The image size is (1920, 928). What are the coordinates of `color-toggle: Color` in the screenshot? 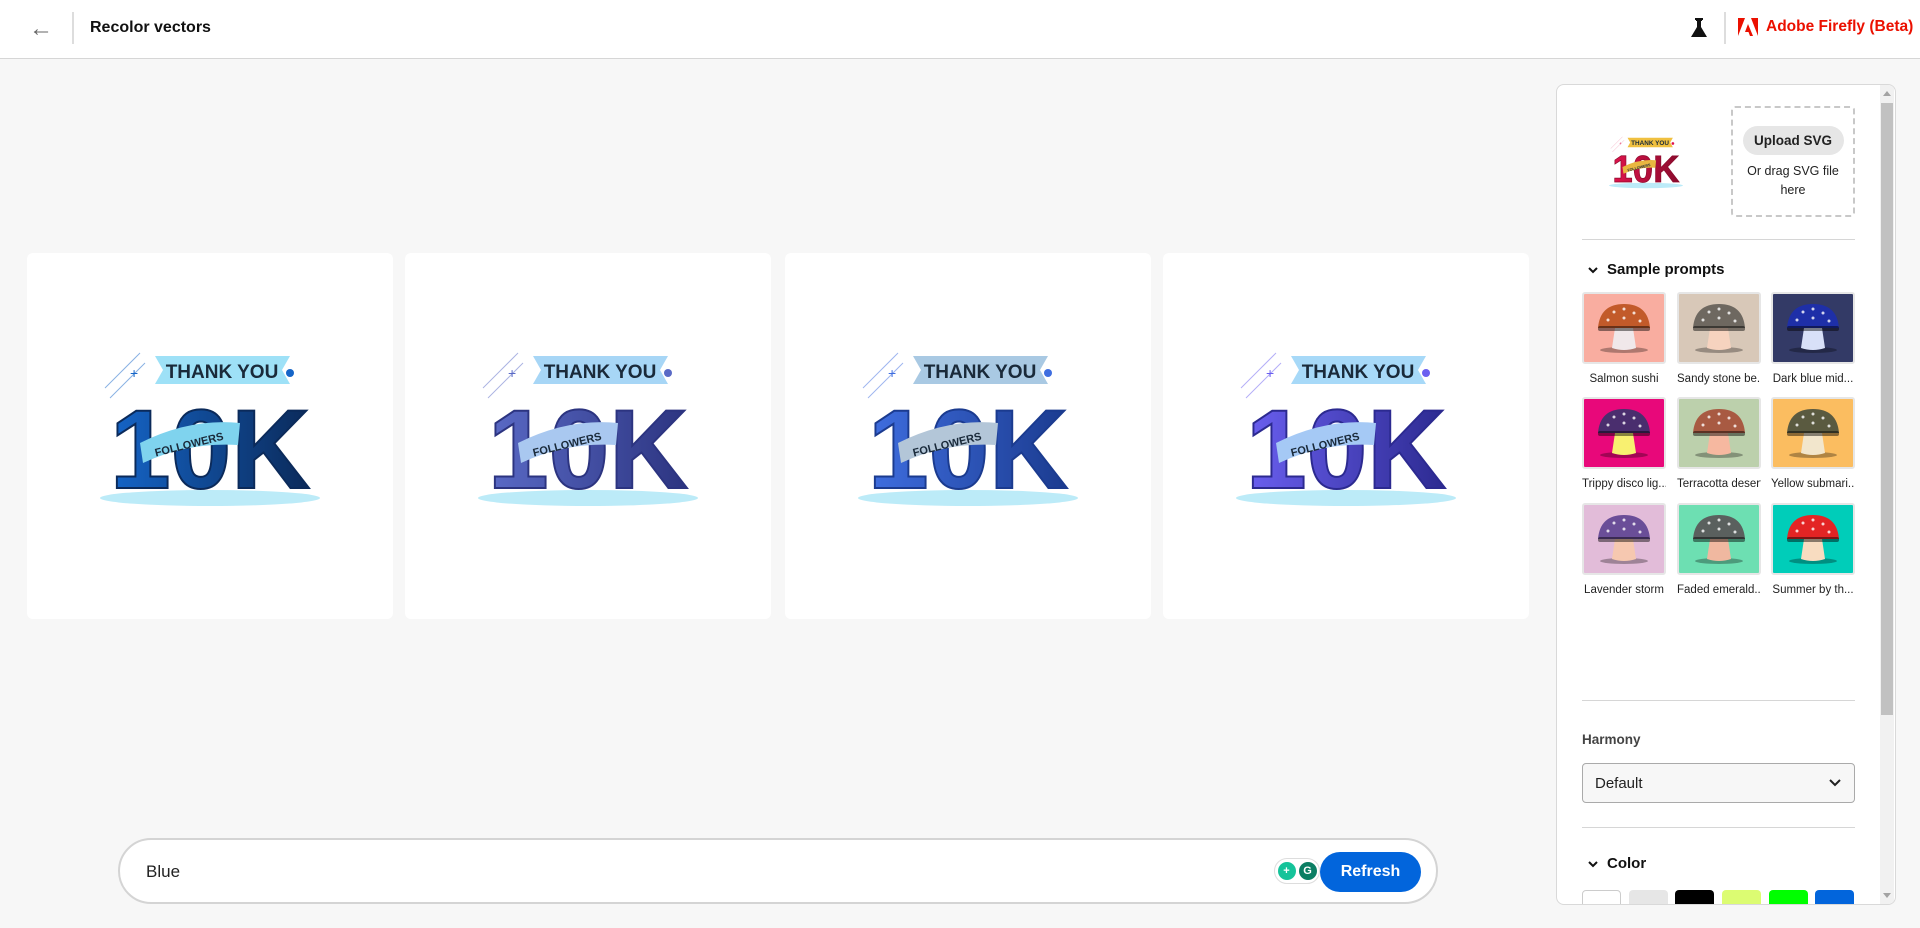 It's located at (1616, 863).